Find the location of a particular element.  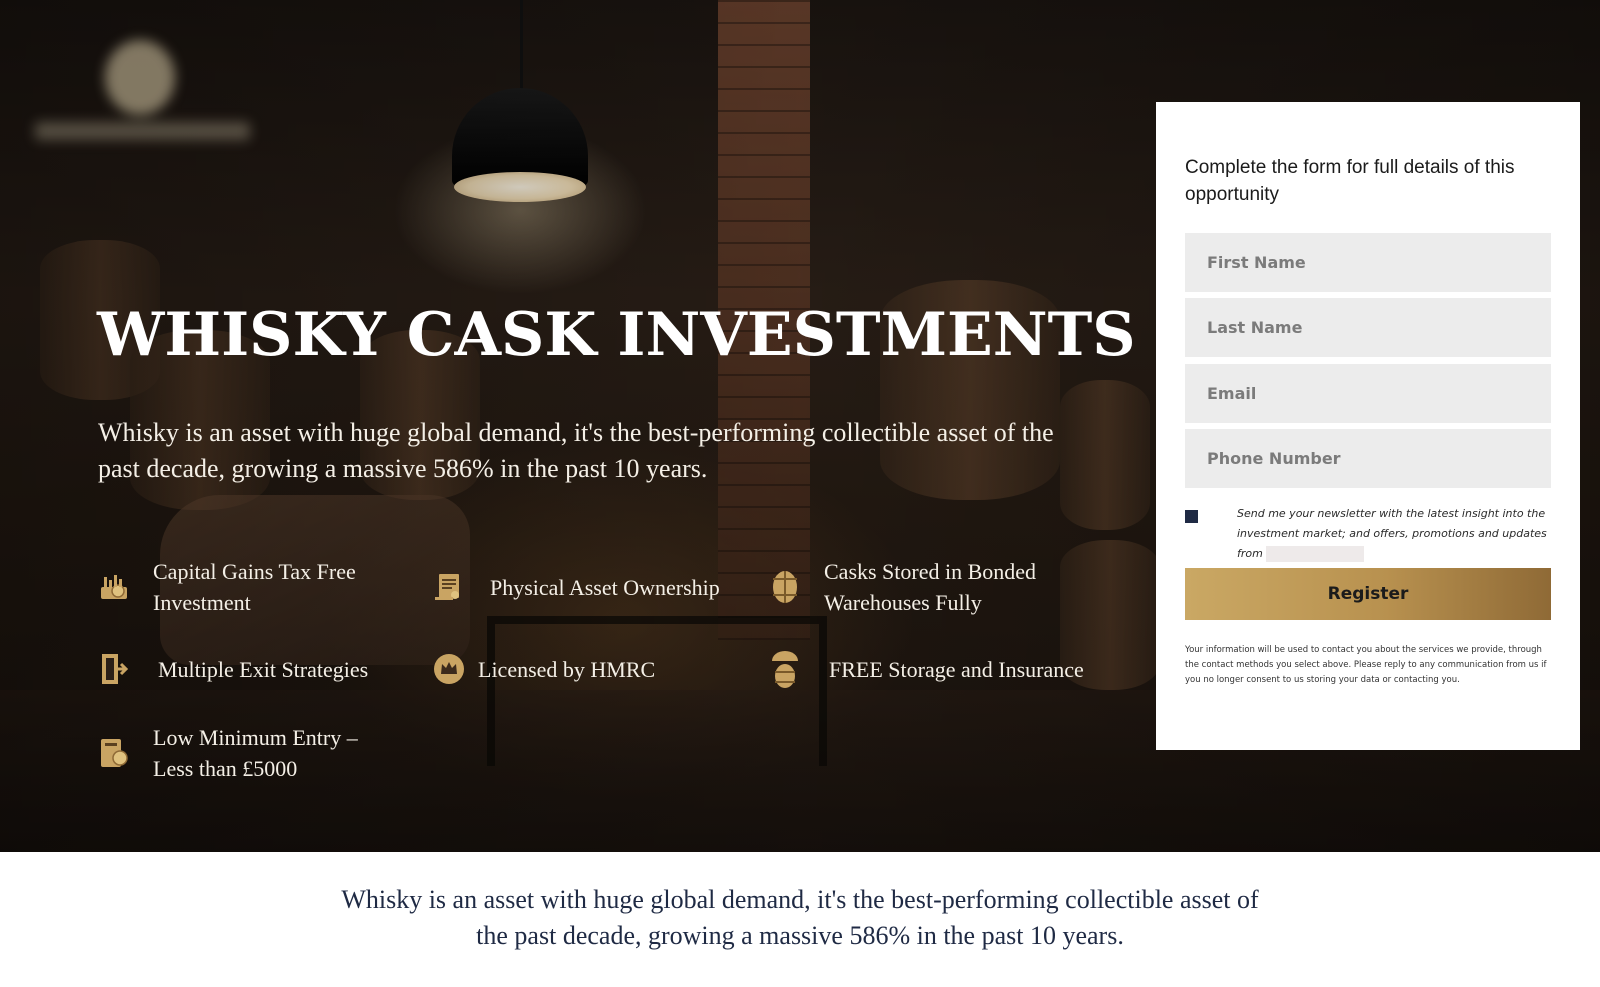

crown-icon is located at coordinates (449, 669).